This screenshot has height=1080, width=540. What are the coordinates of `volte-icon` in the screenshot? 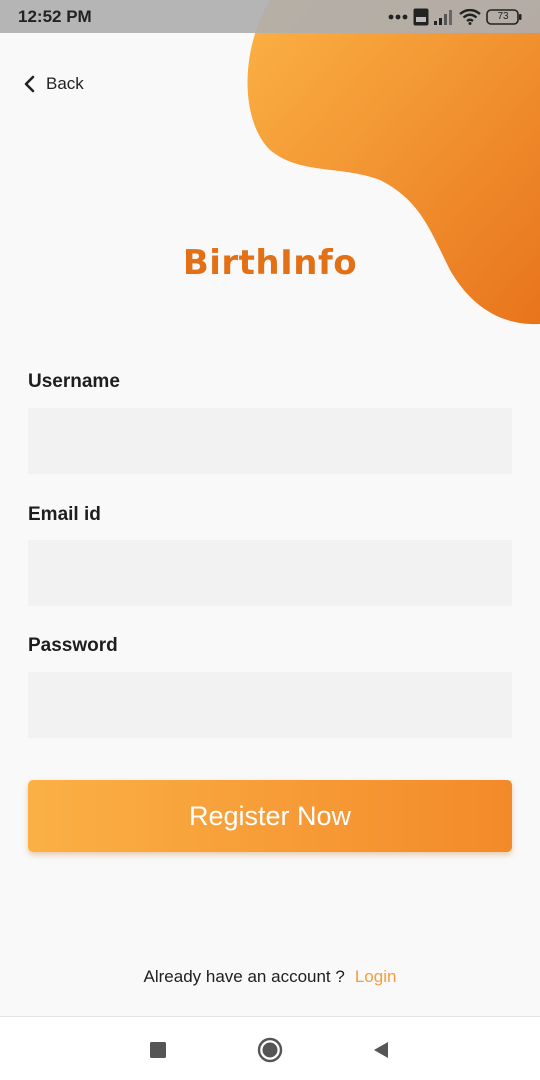 It's located at (421, 17).